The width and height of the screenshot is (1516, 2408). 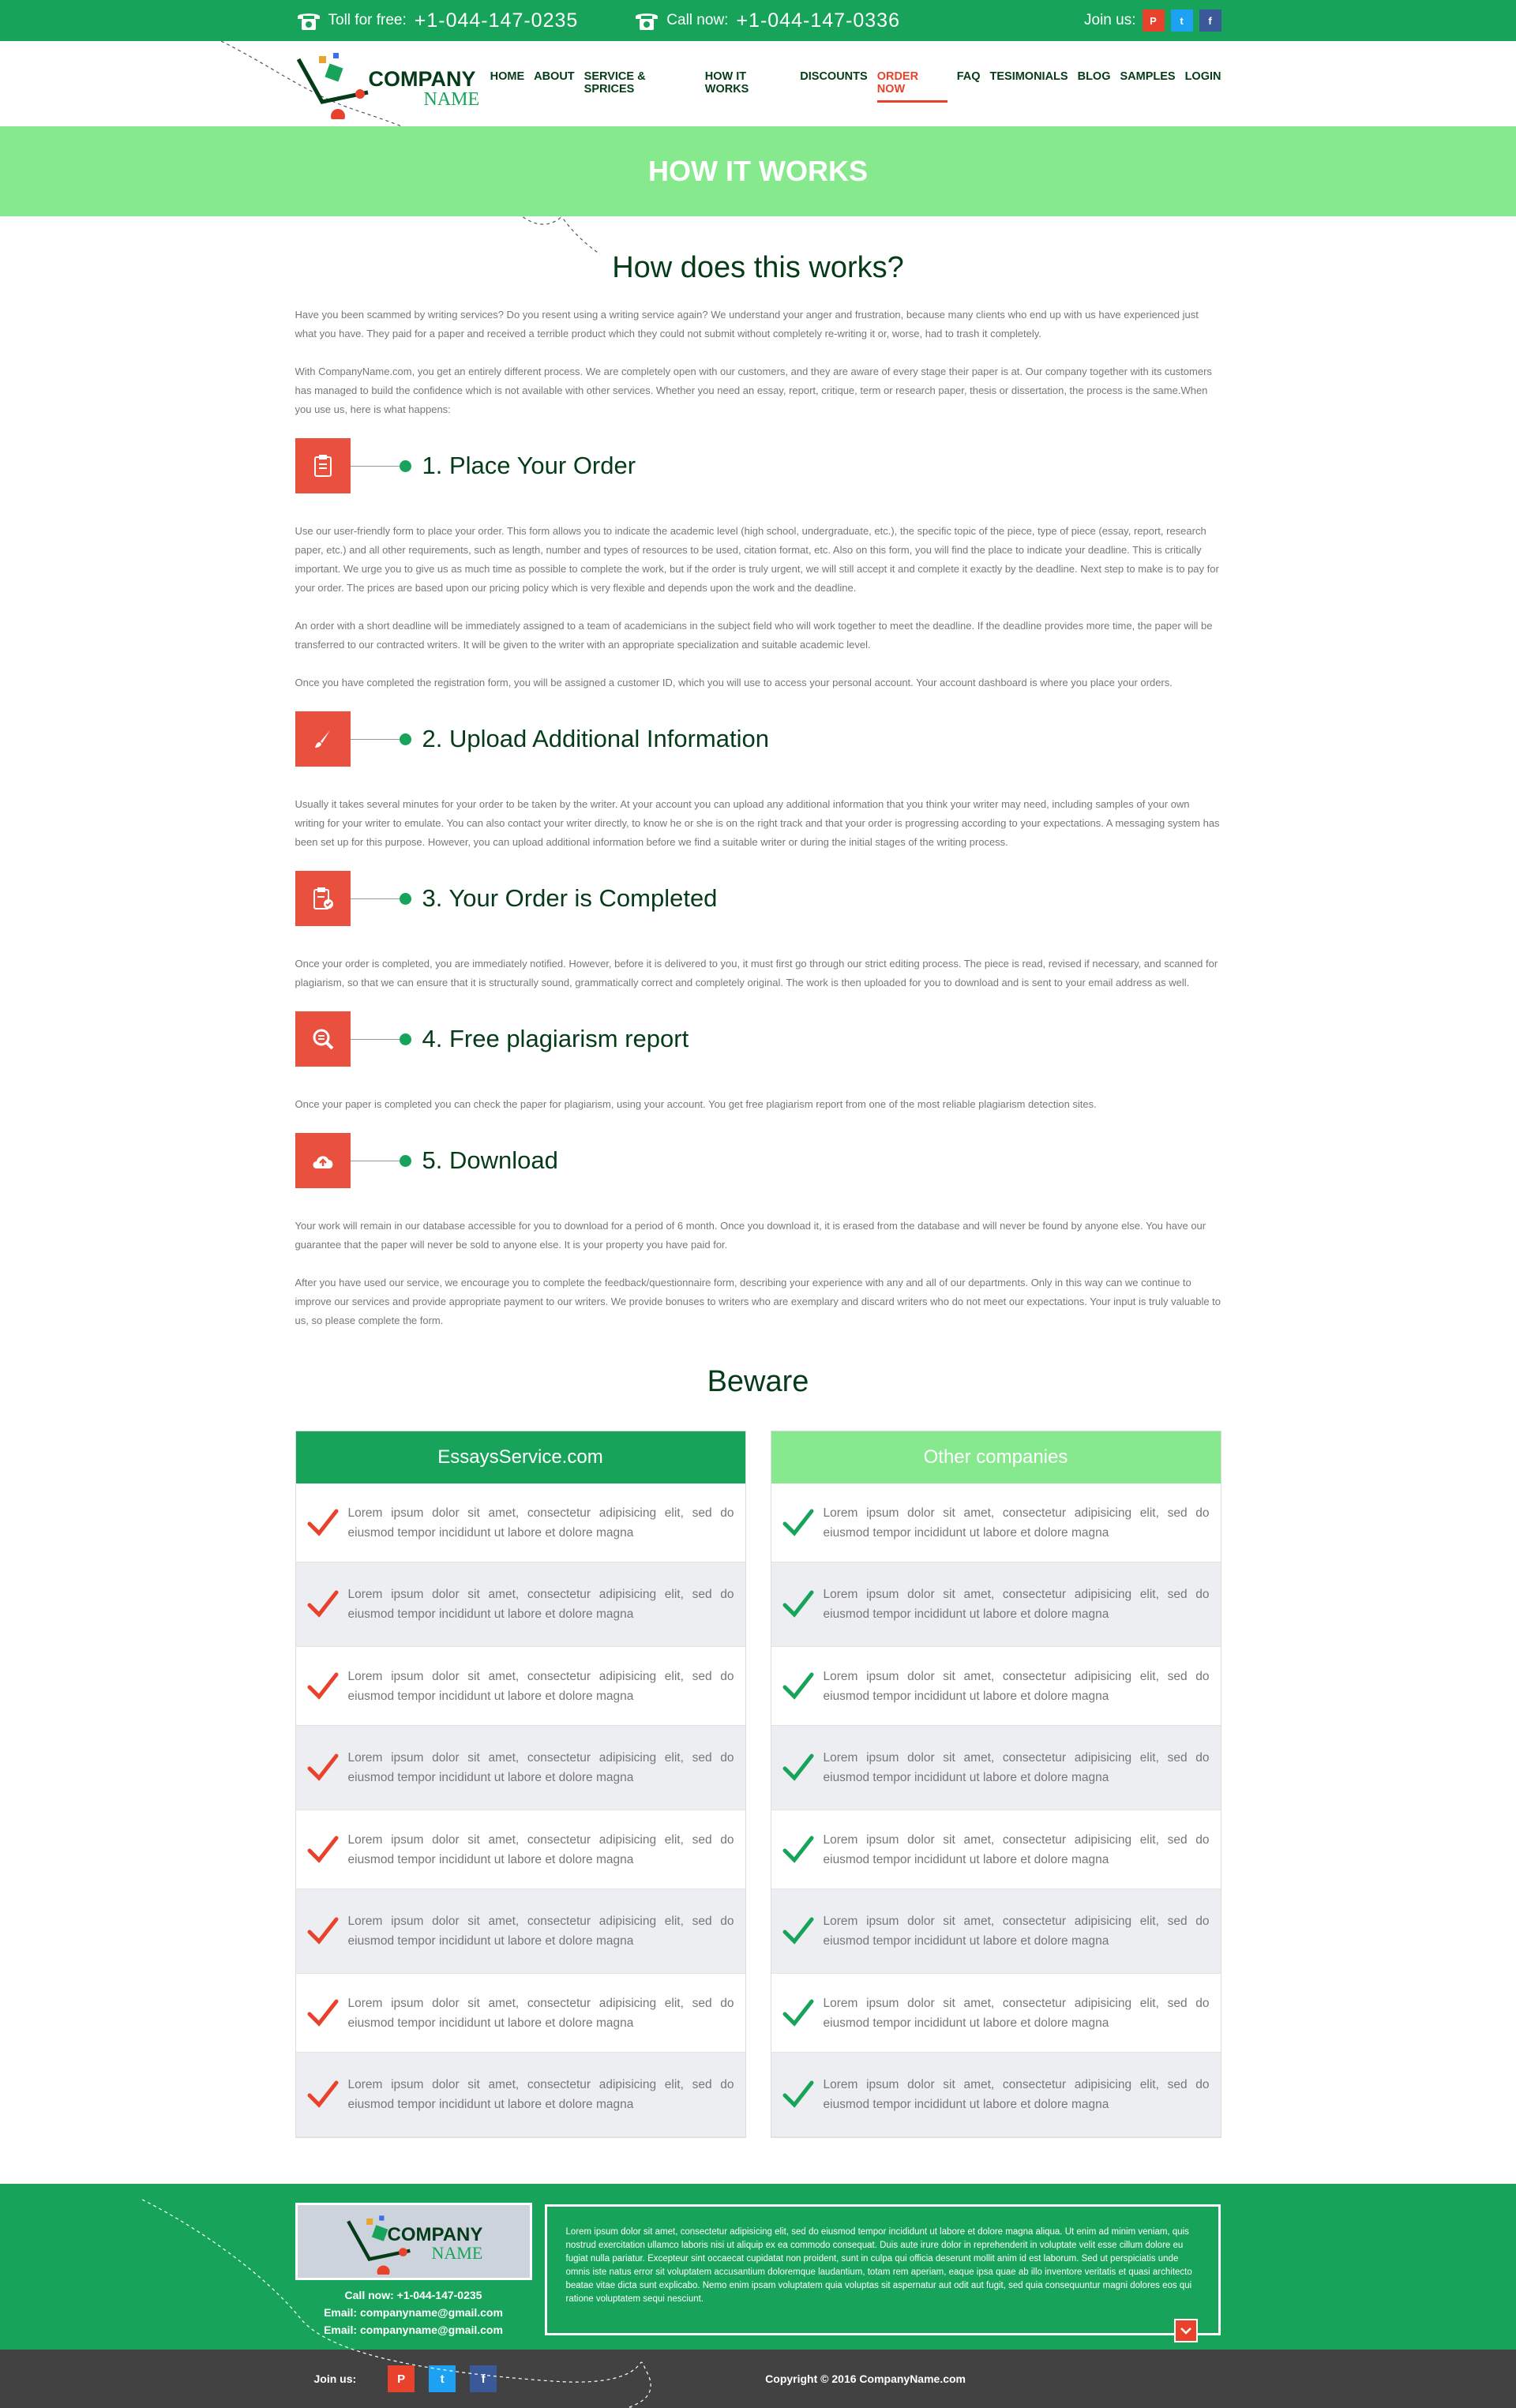 I want to click on nav-samples: SAMPLES, so click(x=1147, y=84).